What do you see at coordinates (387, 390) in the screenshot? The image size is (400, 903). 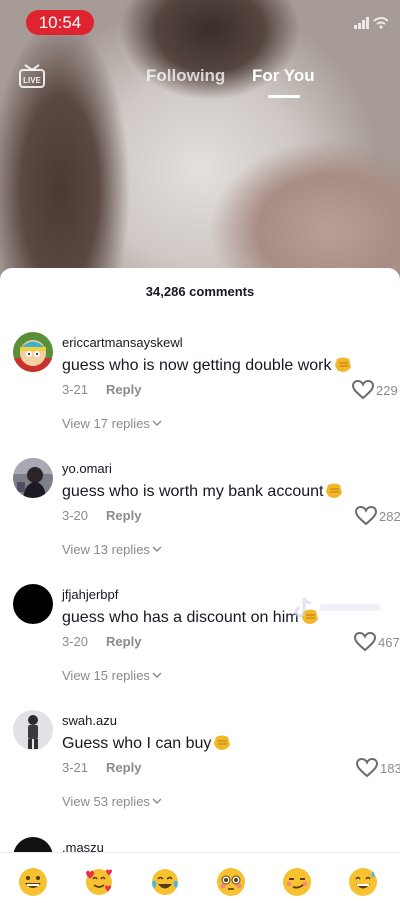 I see `like-count: 229` at bounding box center [387, 390].